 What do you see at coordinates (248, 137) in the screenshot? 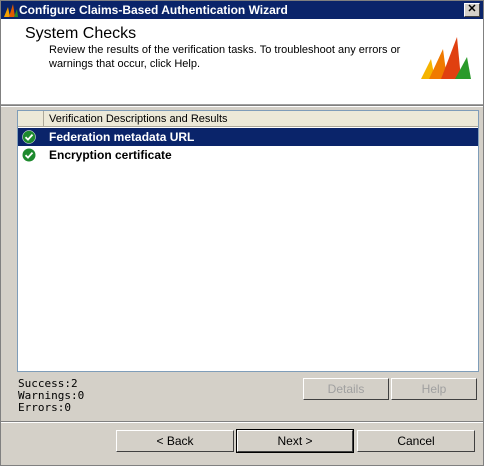
I see `table-row: Federation metadata URL` at bounding box center [248, 137].